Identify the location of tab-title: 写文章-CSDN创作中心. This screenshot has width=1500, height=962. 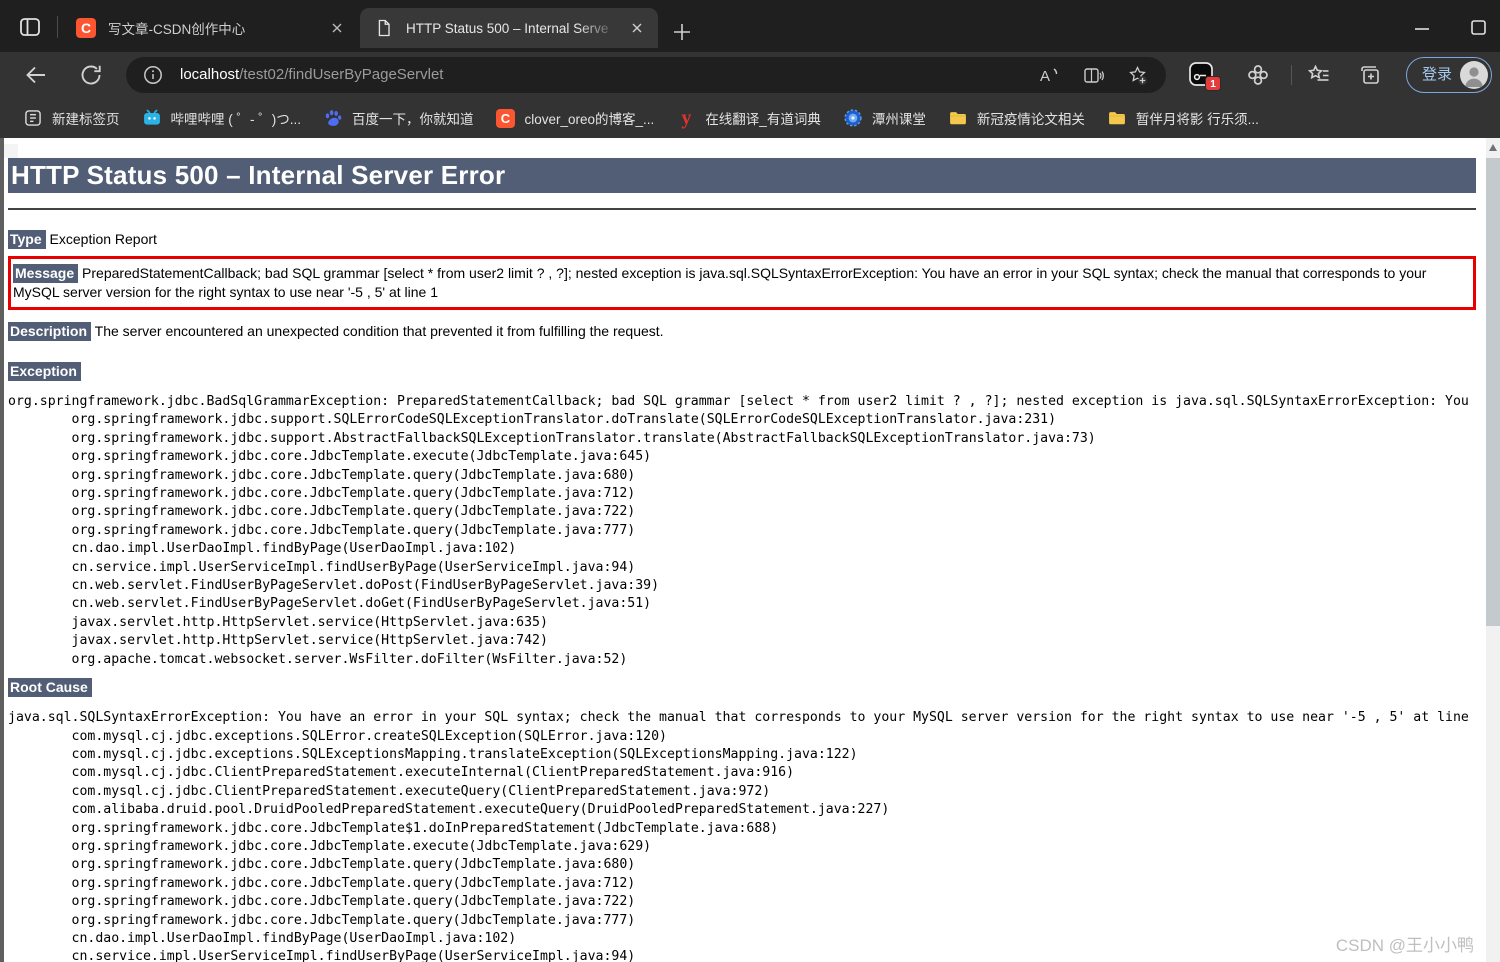
(177, 29).